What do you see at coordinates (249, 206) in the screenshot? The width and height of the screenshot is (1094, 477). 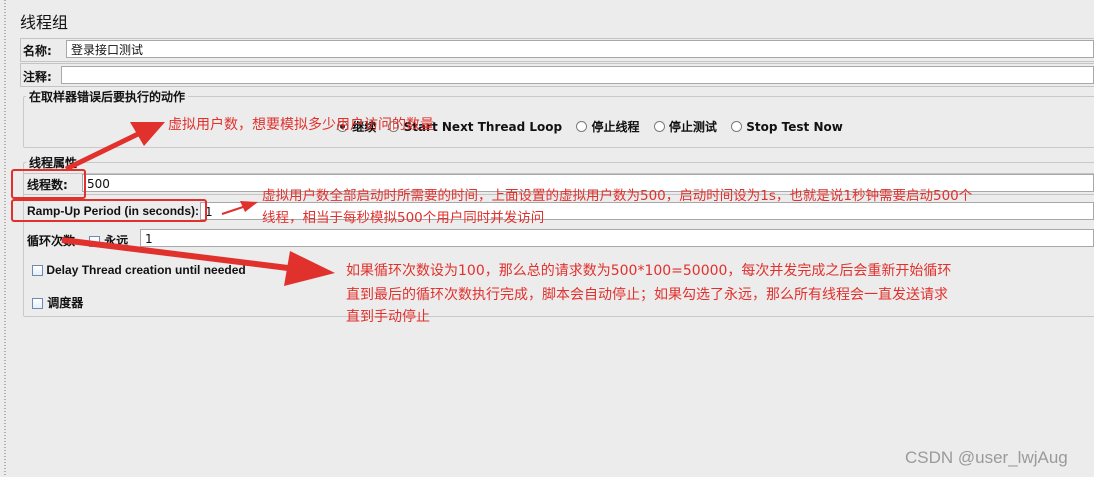 I see `arrow-rampup-head` at bounding box center [249, 206].